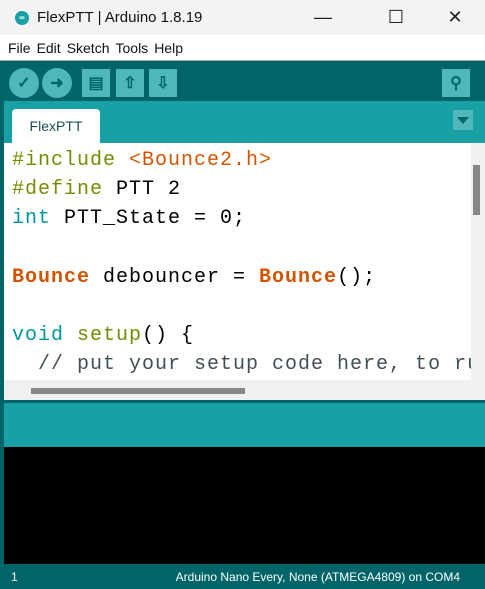  What do you see at coordinates (168, 48) in the screenshot?
I see `menu-help: Help` at bounding box center [168, 48].